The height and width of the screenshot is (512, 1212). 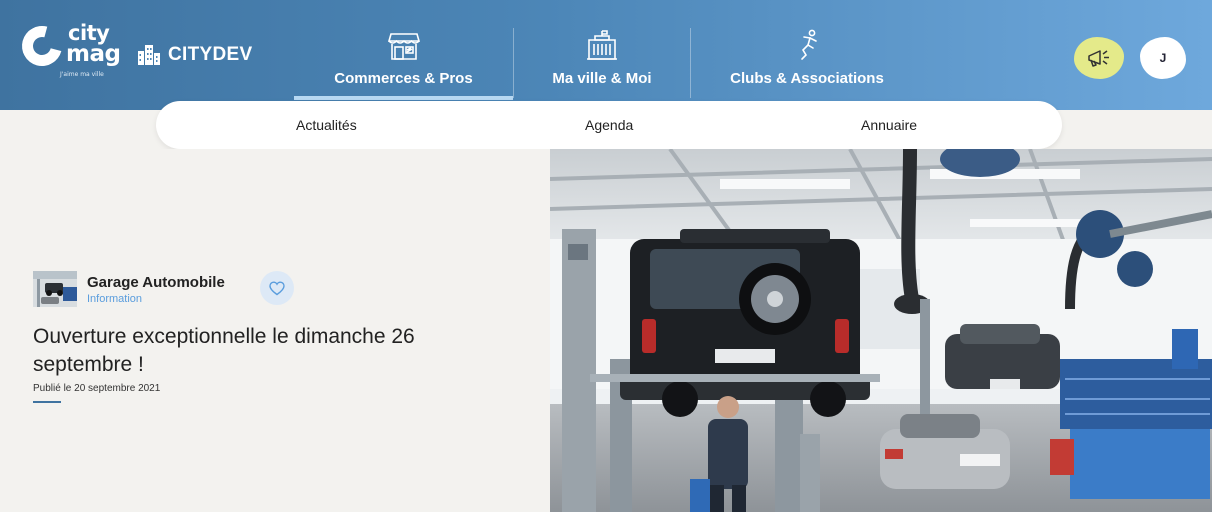 I want to click on logo-mag-text: mag, so click(x=93, y=54).